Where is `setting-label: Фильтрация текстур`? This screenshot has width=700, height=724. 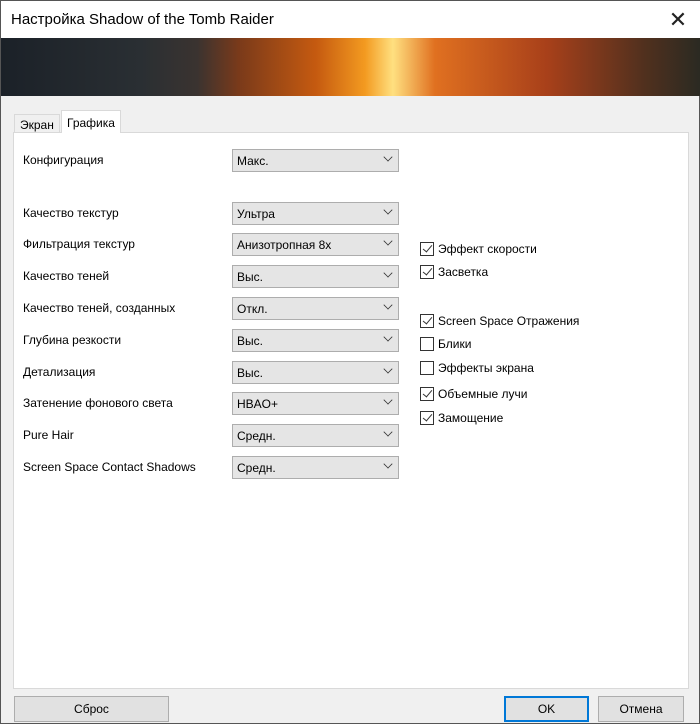
setting-label: Фильтрация текстур is located at coordinates (79, 244).